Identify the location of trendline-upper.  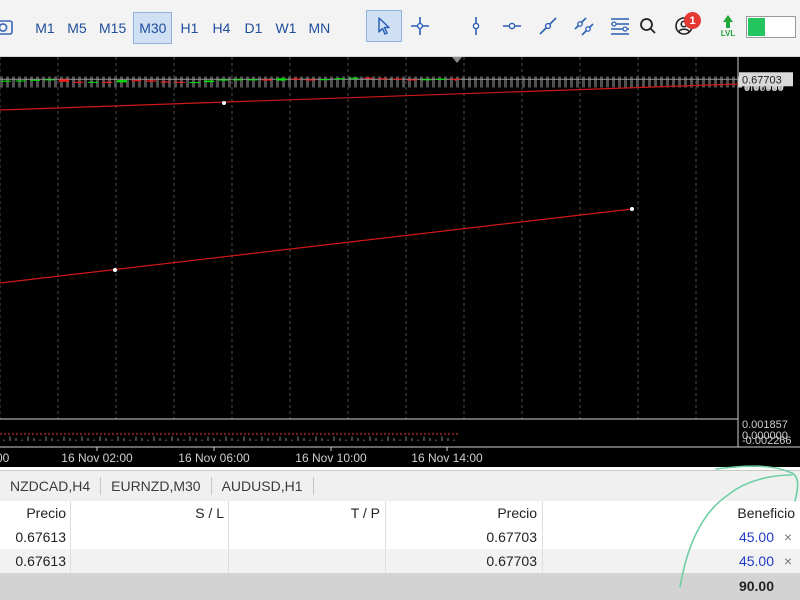
(369, 97).